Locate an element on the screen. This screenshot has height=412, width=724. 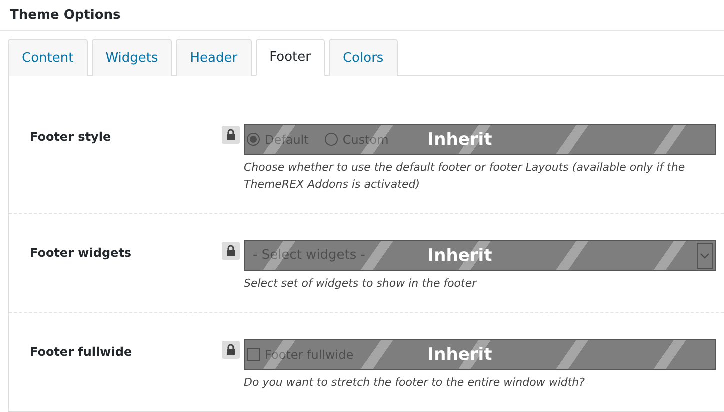
field-description: Choose whether to use the default footer or footer Layouts (available only if the ThemeREX Addons is activated) is located at coordinates (465, 176).